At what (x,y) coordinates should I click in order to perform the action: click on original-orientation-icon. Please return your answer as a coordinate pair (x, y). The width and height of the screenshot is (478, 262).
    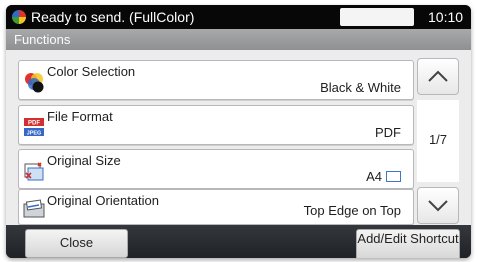
    Looking at the image, I should click on (34, 208).